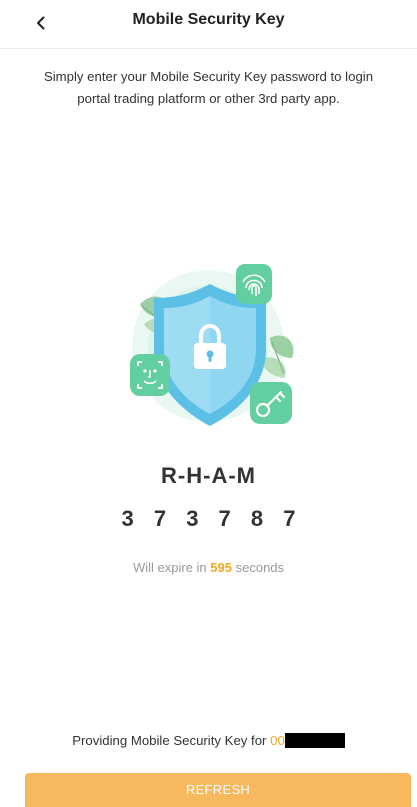  I want to click on face-id-icon, so click(150, 375).